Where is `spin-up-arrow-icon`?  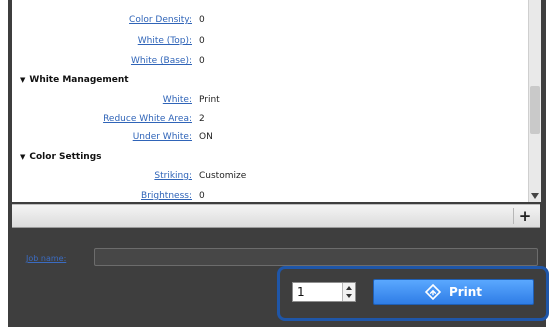 spin-up-arrow-icon is located at coordinates (349, 288).